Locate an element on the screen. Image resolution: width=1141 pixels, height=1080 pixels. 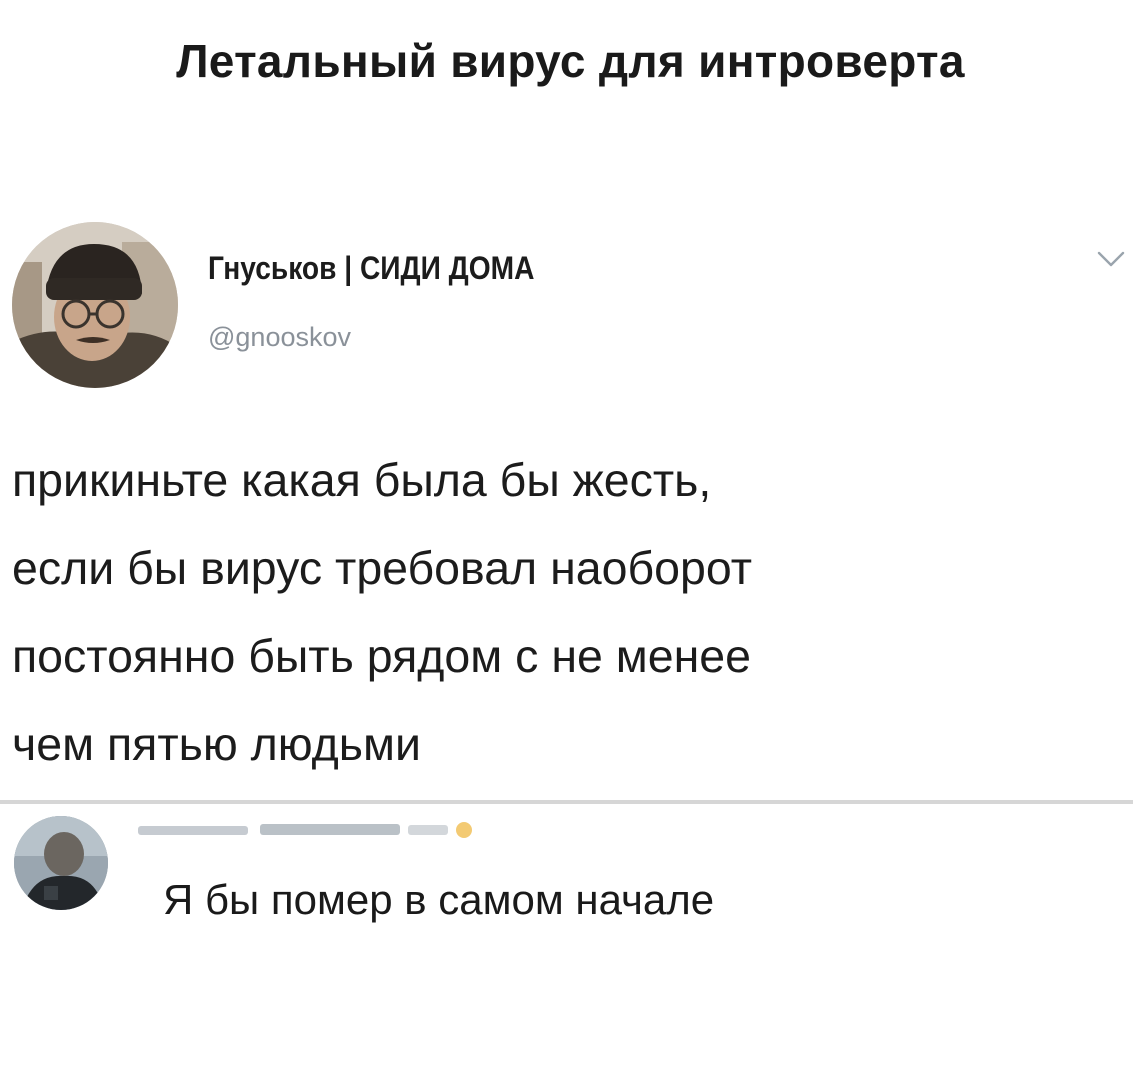
comment: Я бы помер в самом начале is located at coordinates (570, 884).